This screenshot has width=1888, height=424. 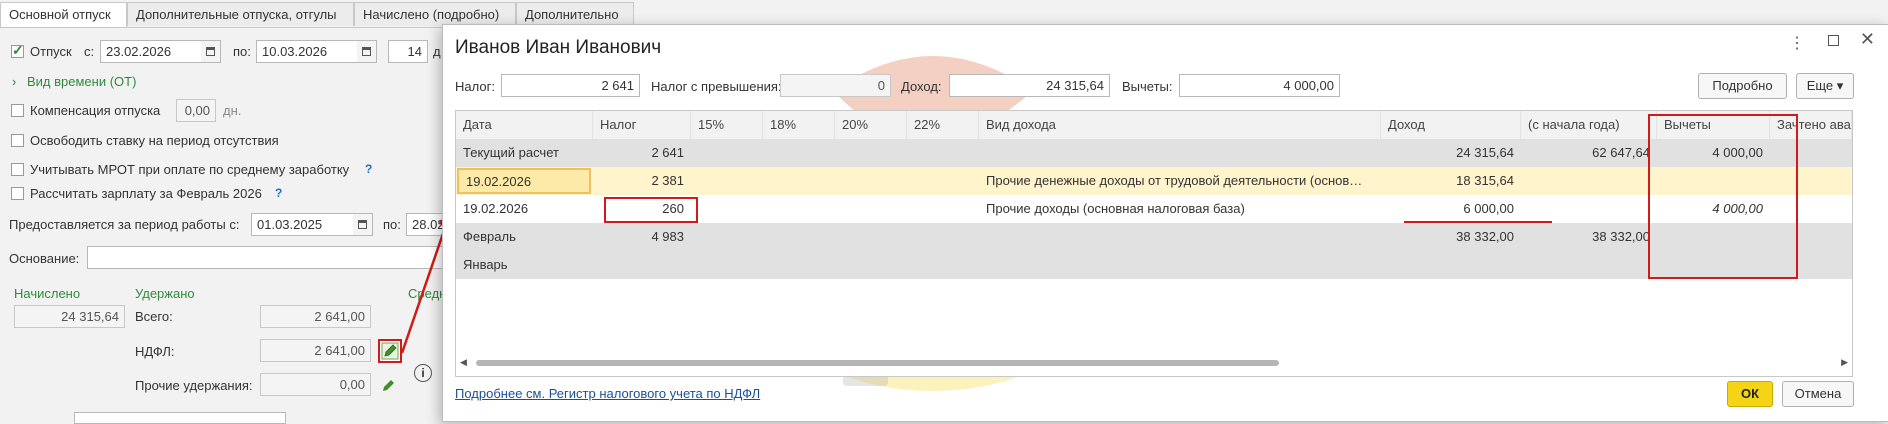 What do you see at coordinates (1115, 208) in the screenshot?
I see `row-income-kind: Прочие доходы (основная налоговая база)` at bounding box center [1115, 208].